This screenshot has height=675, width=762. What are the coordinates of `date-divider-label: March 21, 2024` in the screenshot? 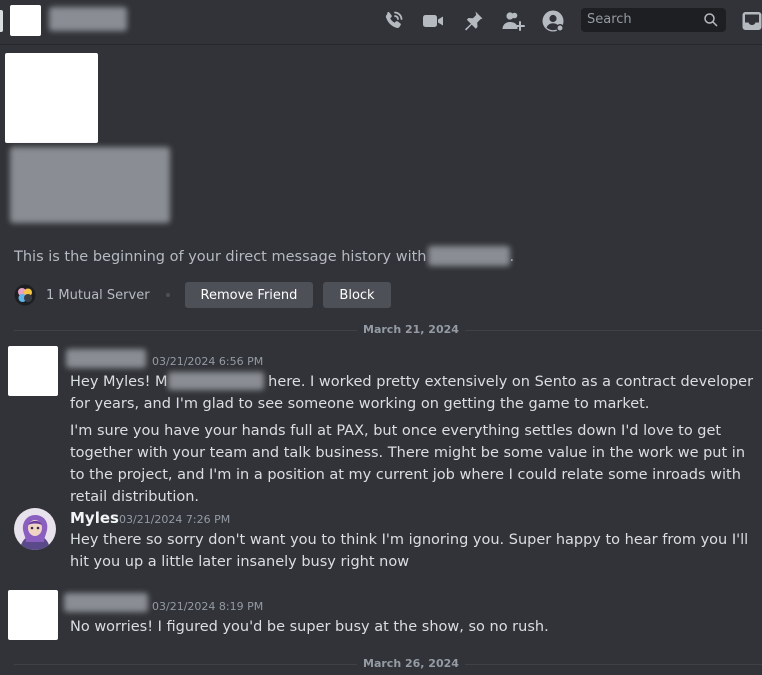 It's located at (411, 329).